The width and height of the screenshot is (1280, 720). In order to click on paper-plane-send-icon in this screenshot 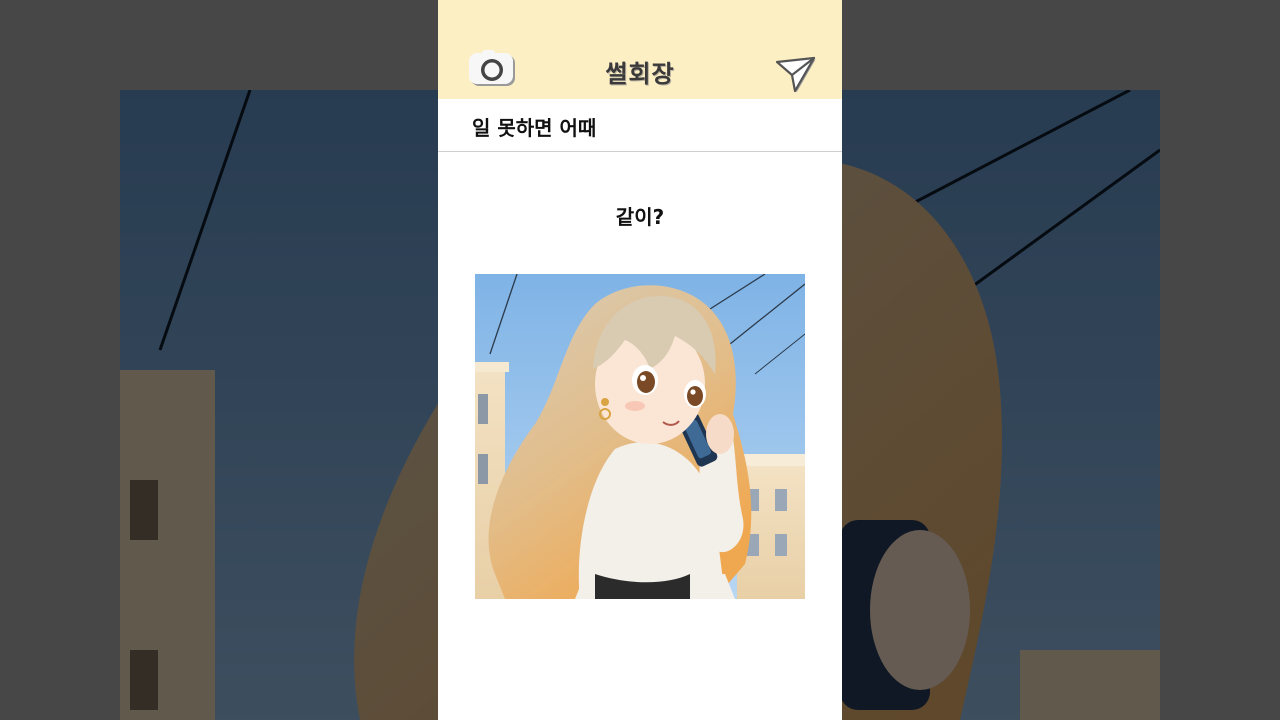, I will do `click(795, 74)`.